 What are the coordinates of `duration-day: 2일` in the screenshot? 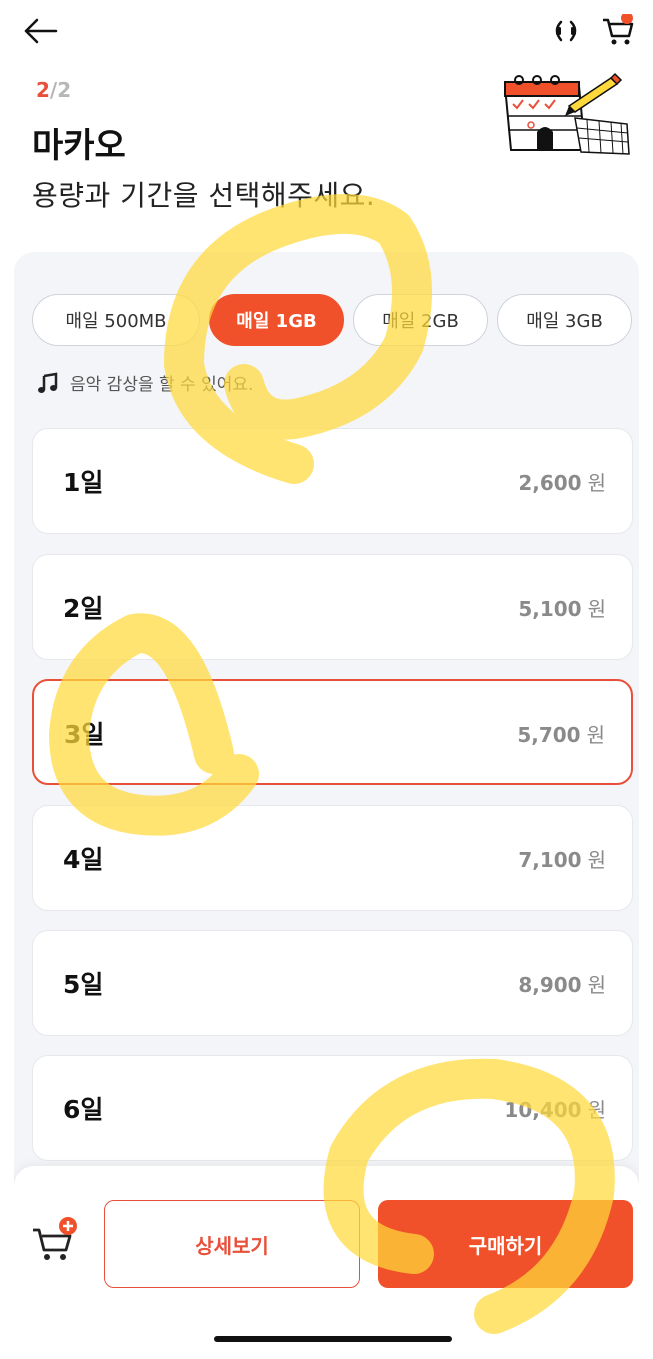 It's located at (83, 608).